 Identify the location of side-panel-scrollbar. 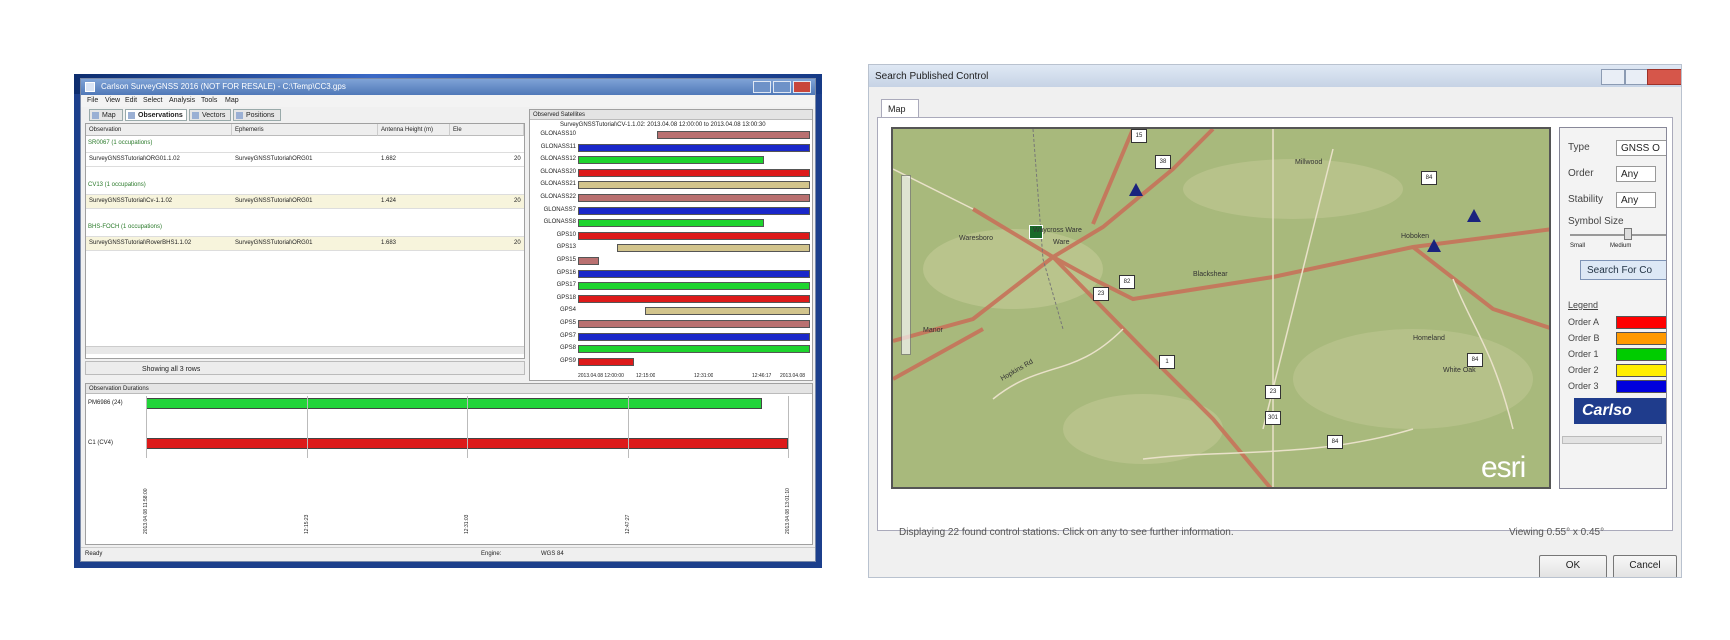
(1612, 440).